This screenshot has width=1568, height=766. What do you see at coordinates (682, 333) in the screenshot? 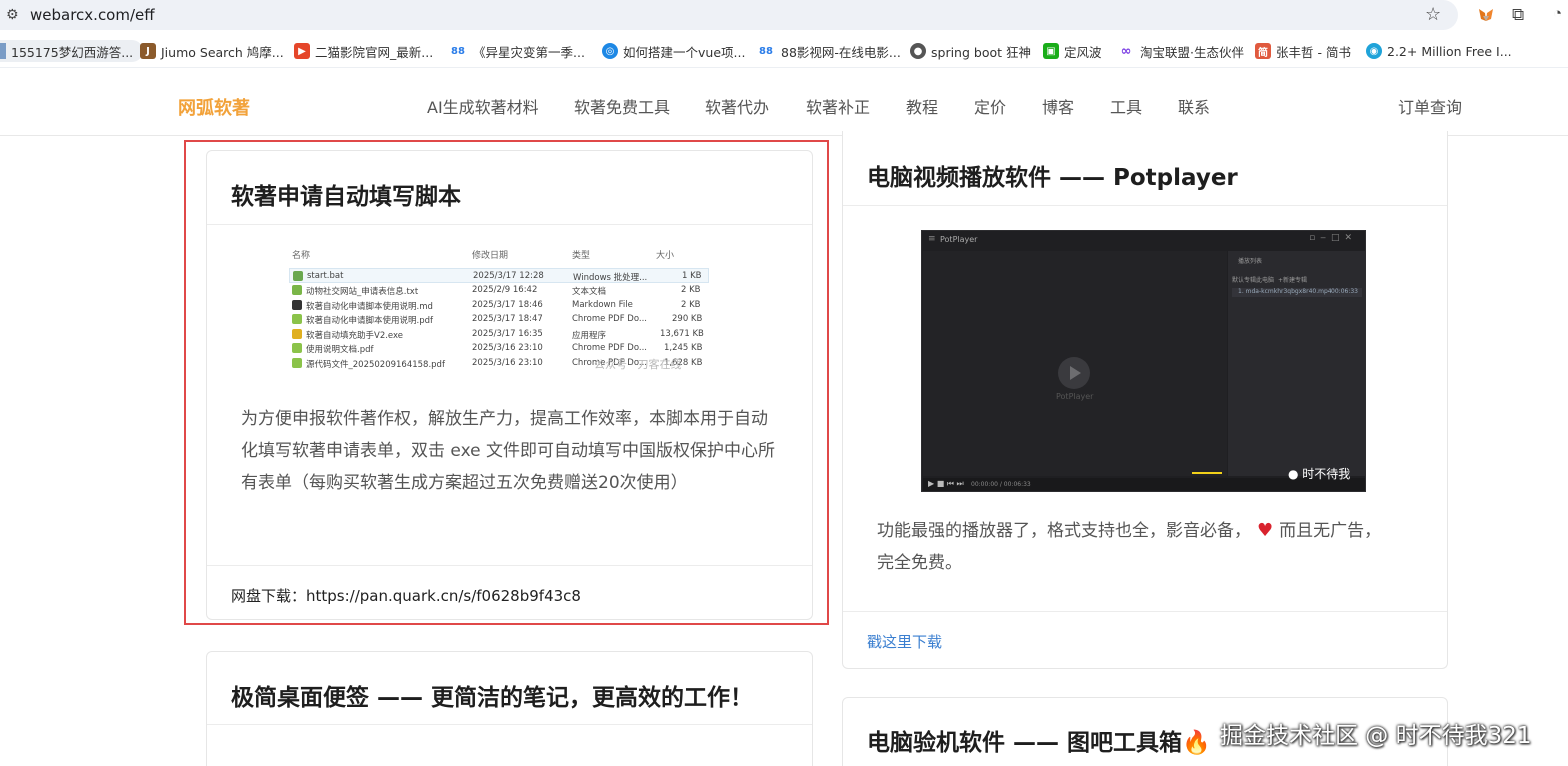
I see `file-size: 13,671 KB` at bounding box center [682, 333].